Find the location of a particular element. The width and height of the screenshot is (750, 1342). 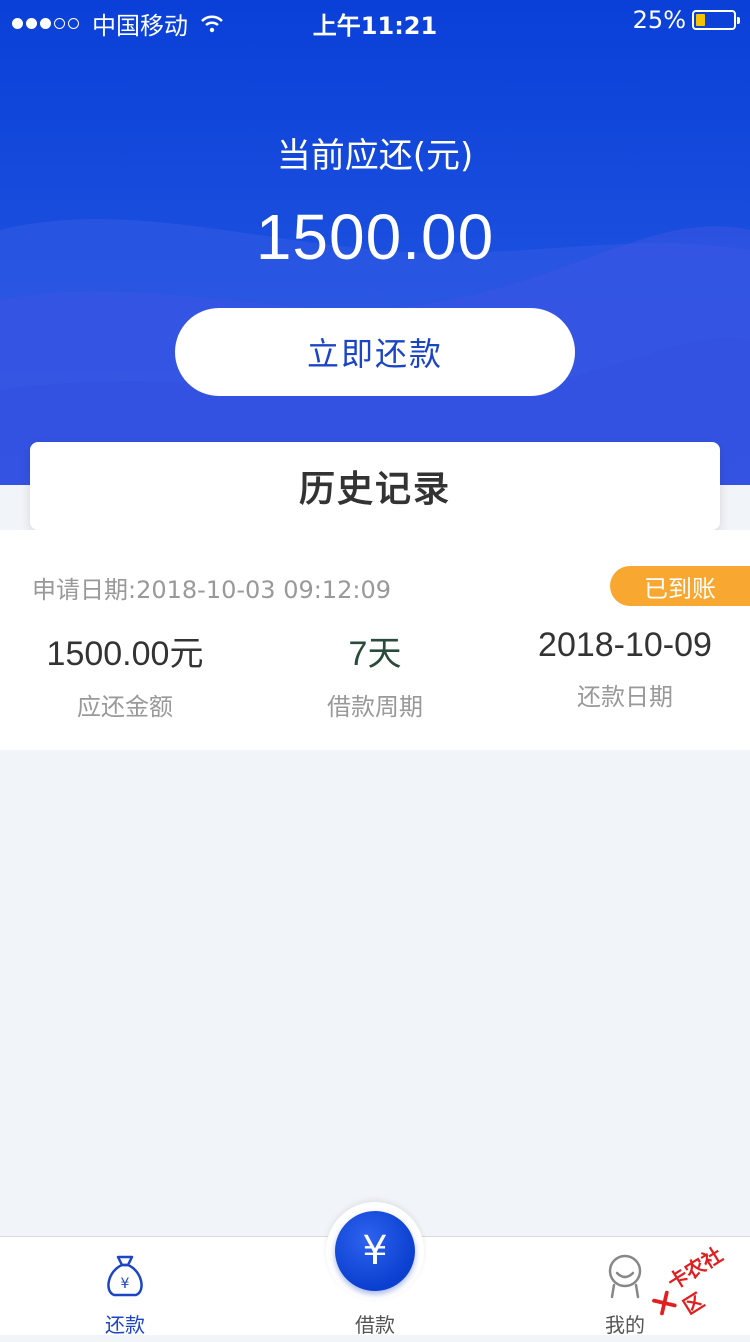

tab-repay: ¥ 还款 is located at coordinates (125, 1287).